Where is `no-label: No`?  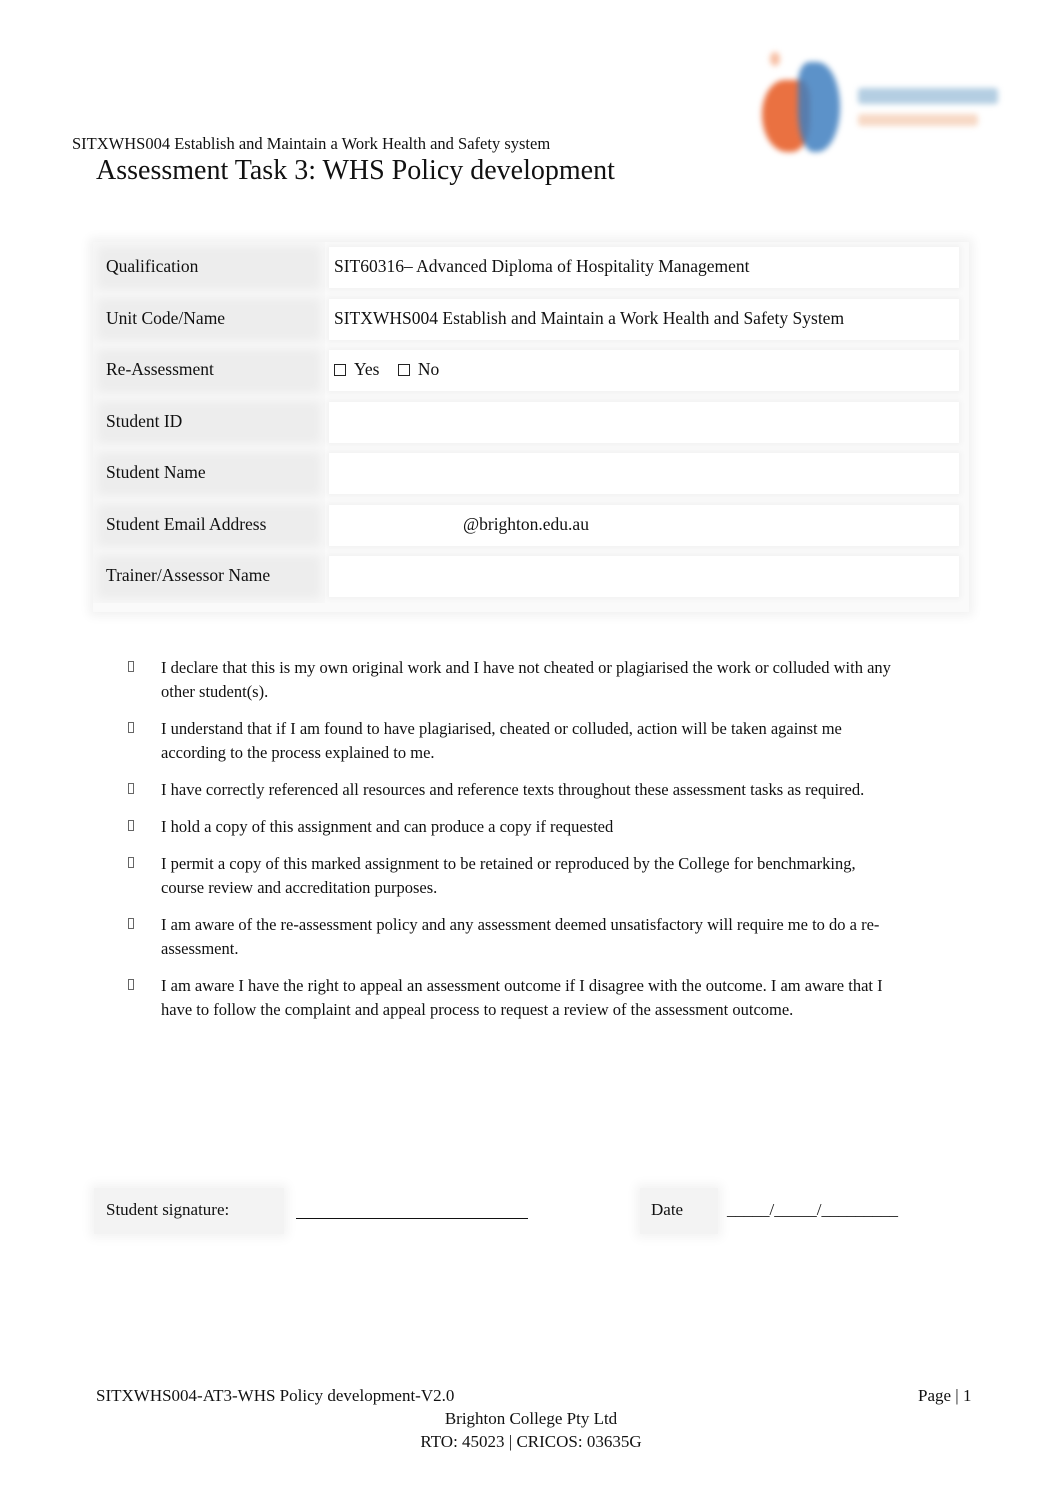 no-label: No is located at coordinates (428, 369).